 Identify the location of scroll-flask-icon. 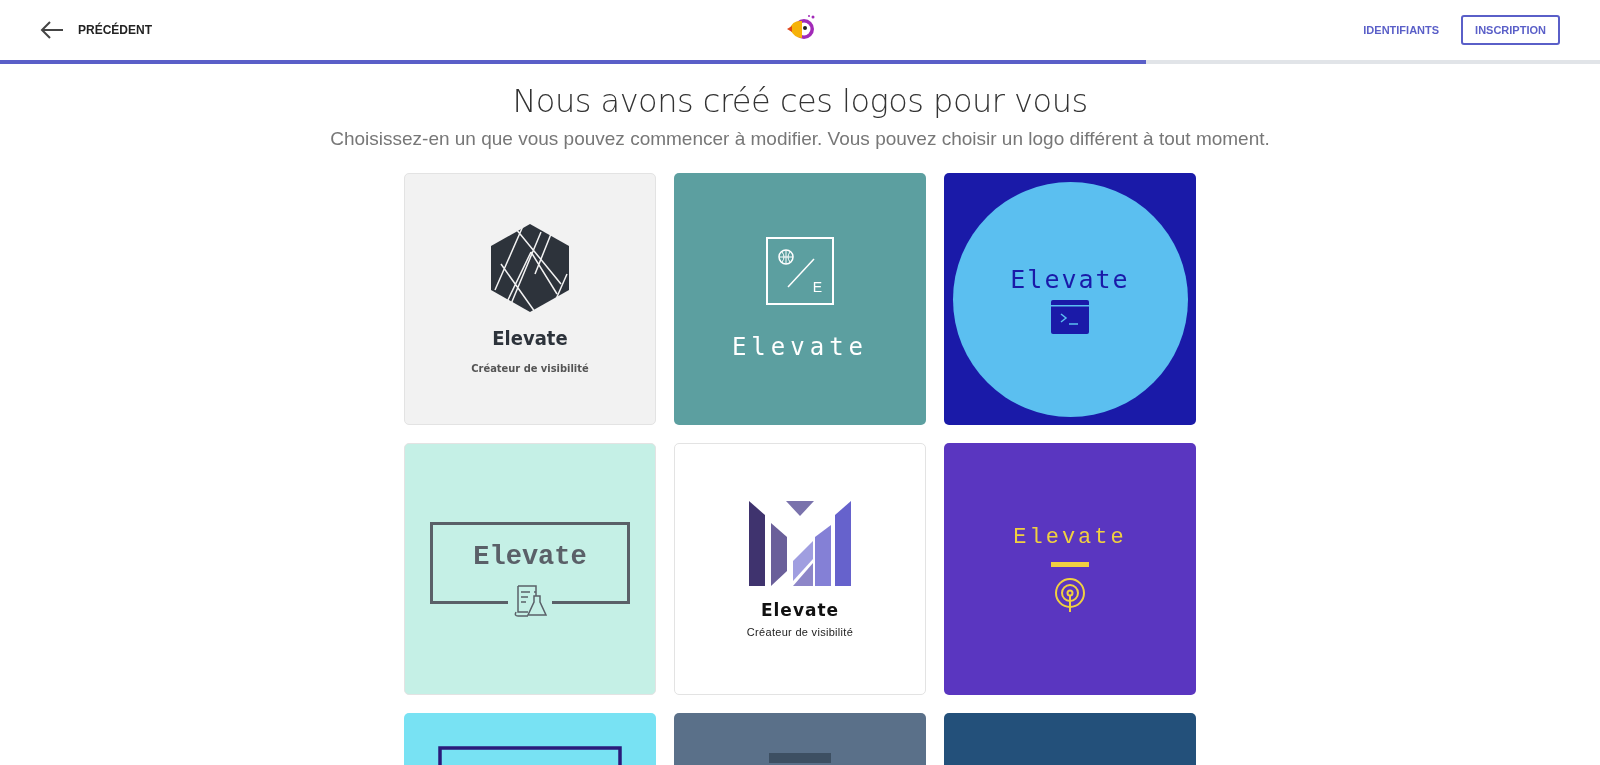
(530, 600).